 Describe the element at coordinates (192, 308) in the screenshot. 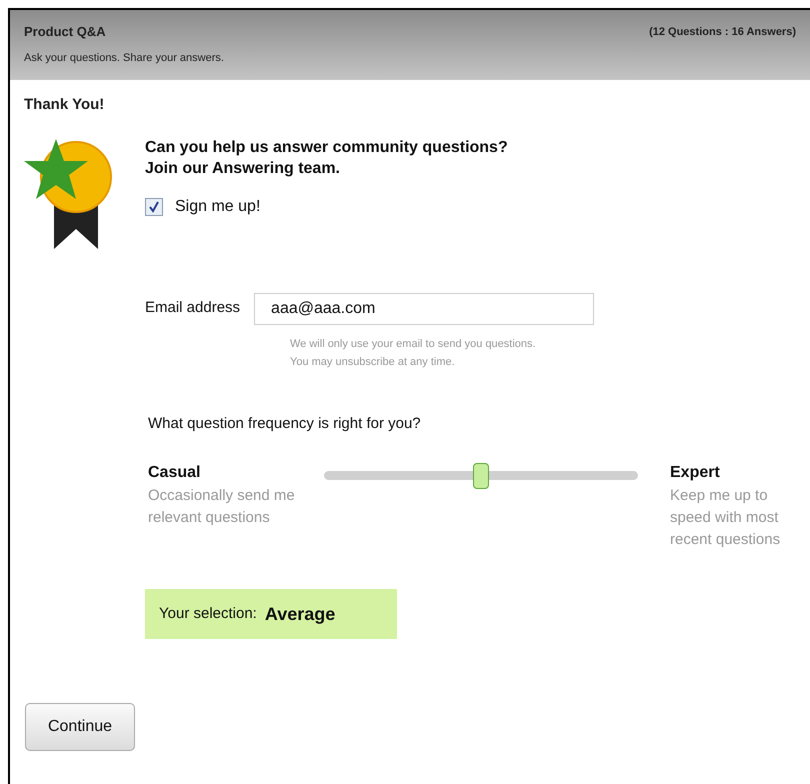

I see `email-label: Email address` at that location.